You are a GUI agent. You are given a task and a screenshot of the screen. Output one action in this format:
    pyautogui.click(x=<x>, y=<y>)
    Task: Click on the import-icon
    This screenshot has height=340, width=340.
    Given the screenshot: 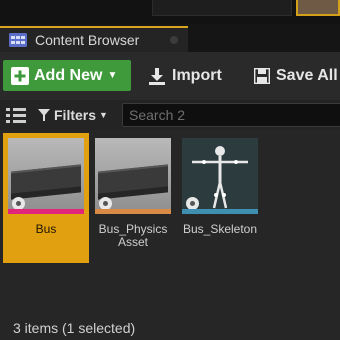 What is the action you would take?
    pyautogui.click(x=157, y=76)
    